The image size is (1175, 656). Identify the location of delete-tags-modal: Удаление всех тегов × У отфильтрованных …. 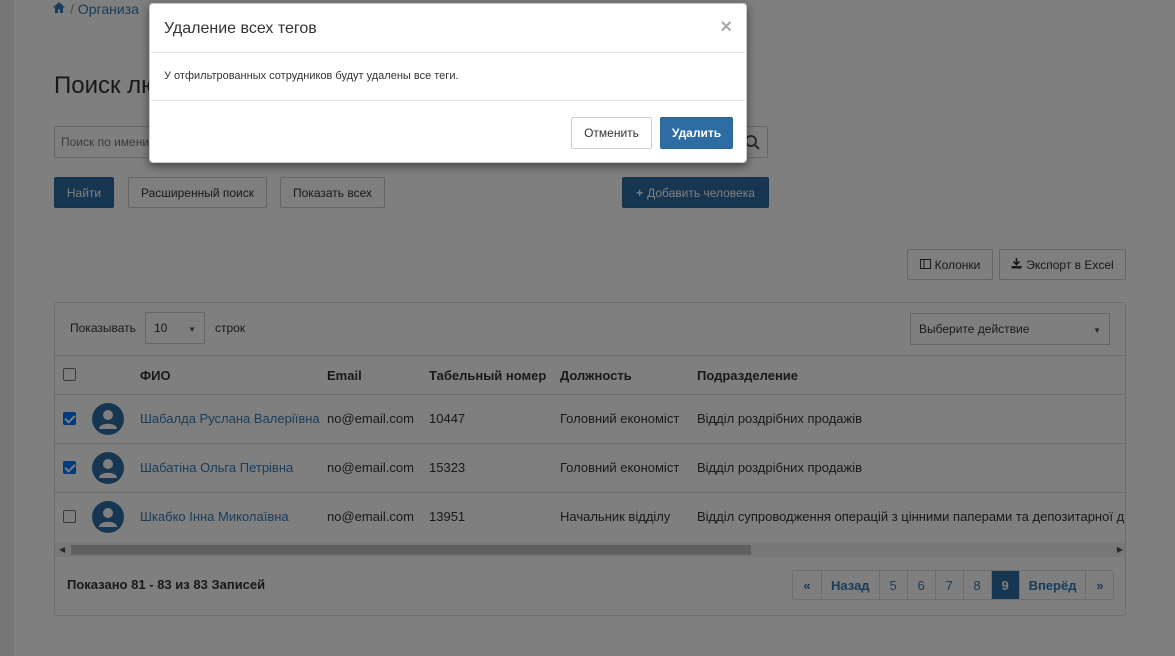
(448, 83).